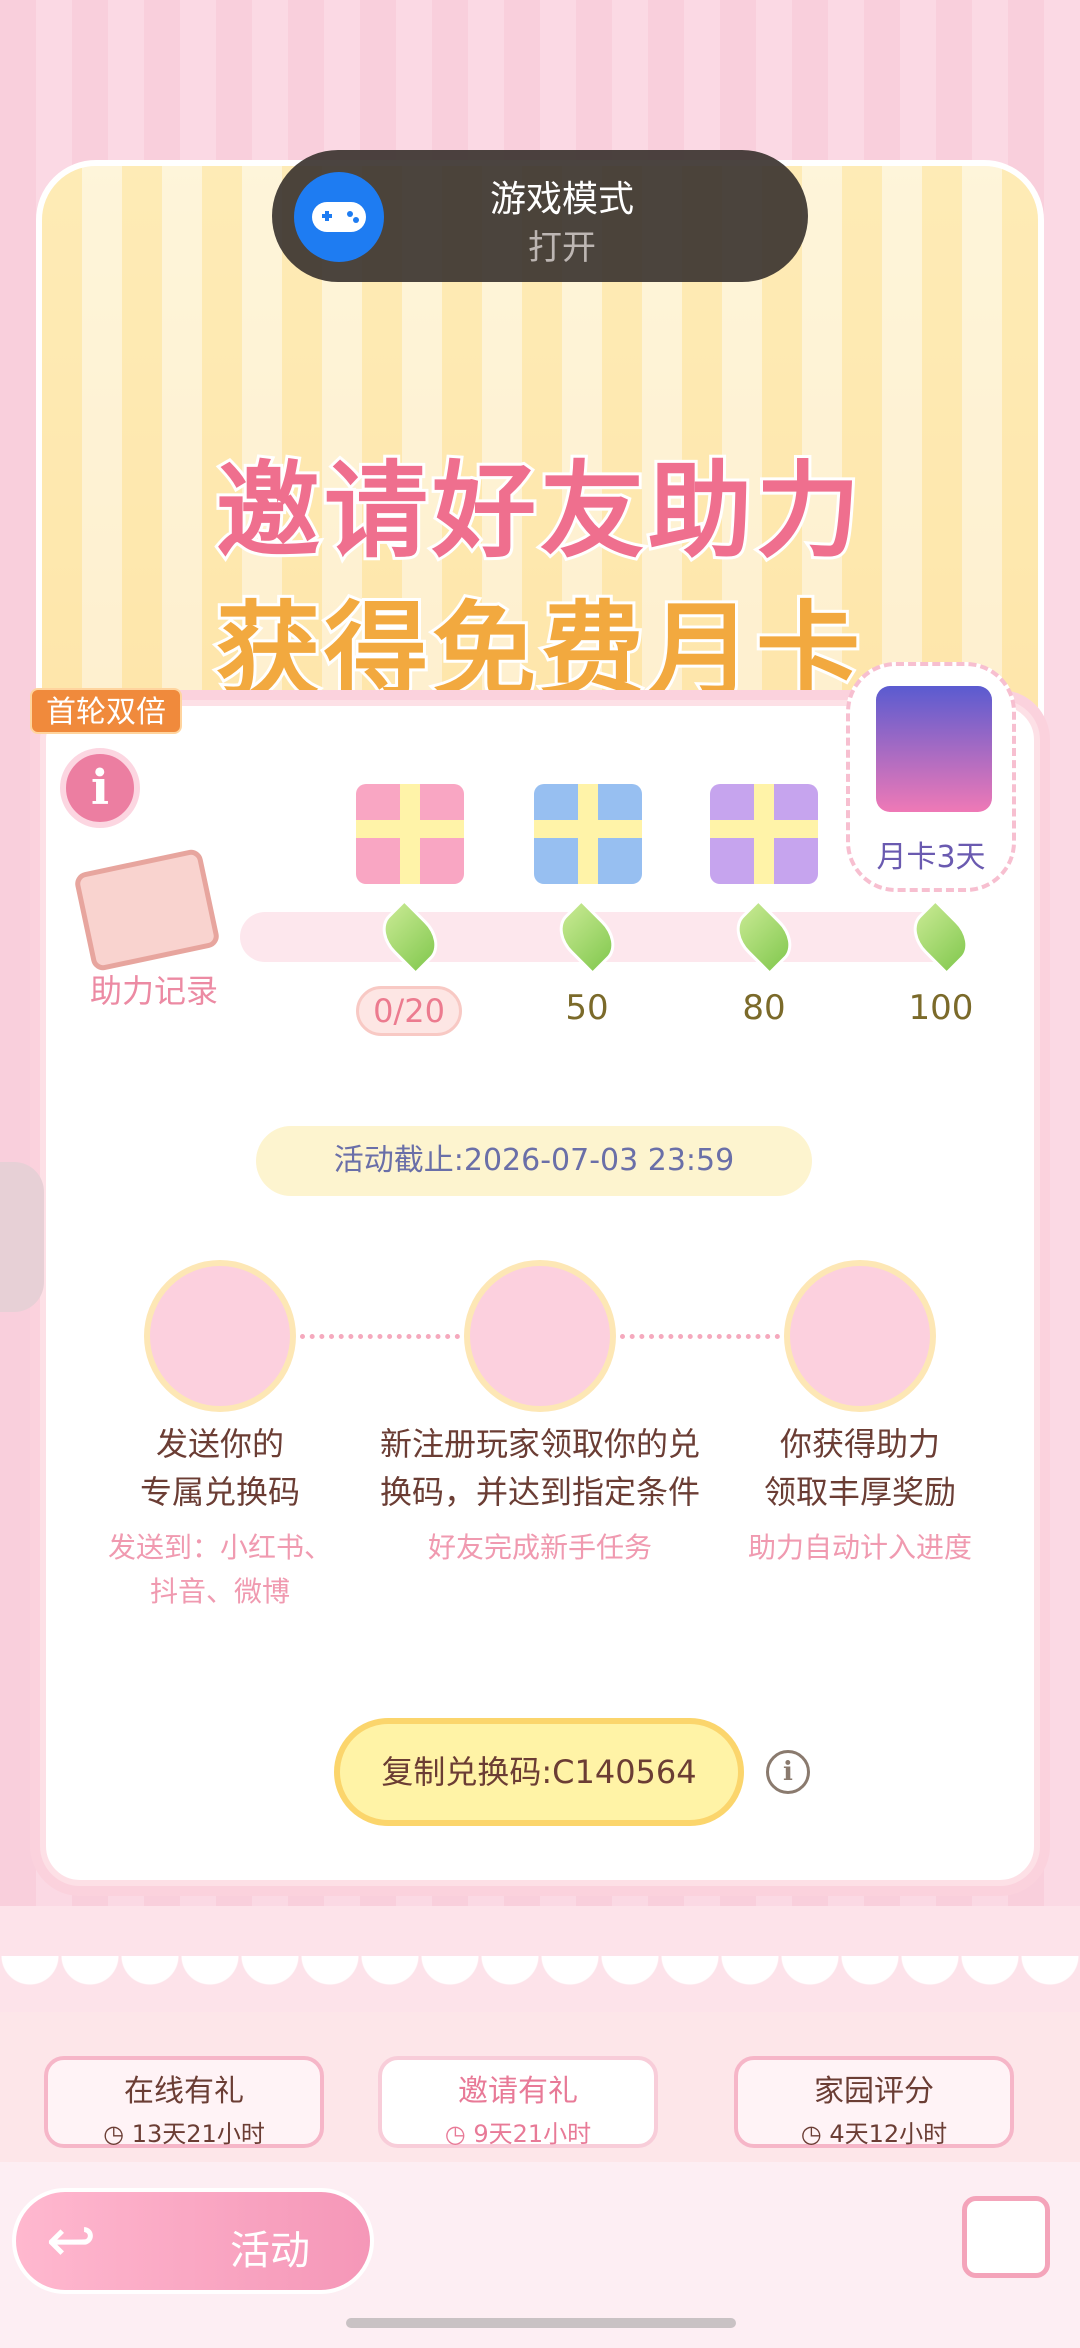 This screenshot has width=1080, height=2348. I want to click on milestone-label: 80, so click(764, 1008).